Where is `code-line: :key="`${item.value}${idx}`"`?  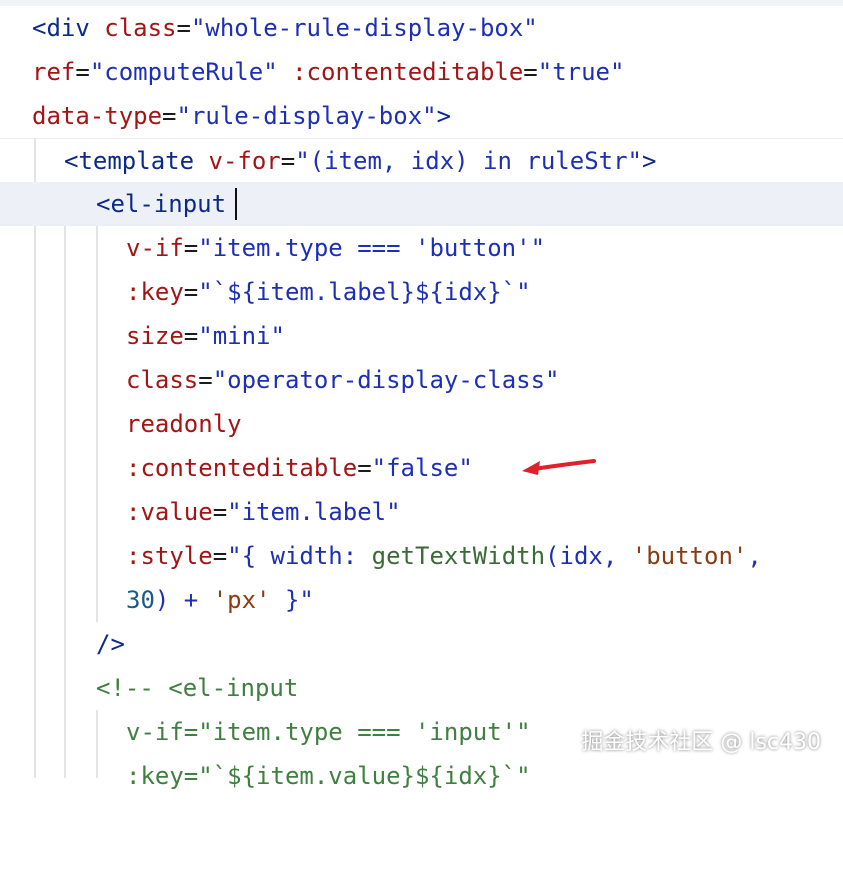 code-line: :key="`${item.value}${idx}`" is located at coordinates (421, 776).